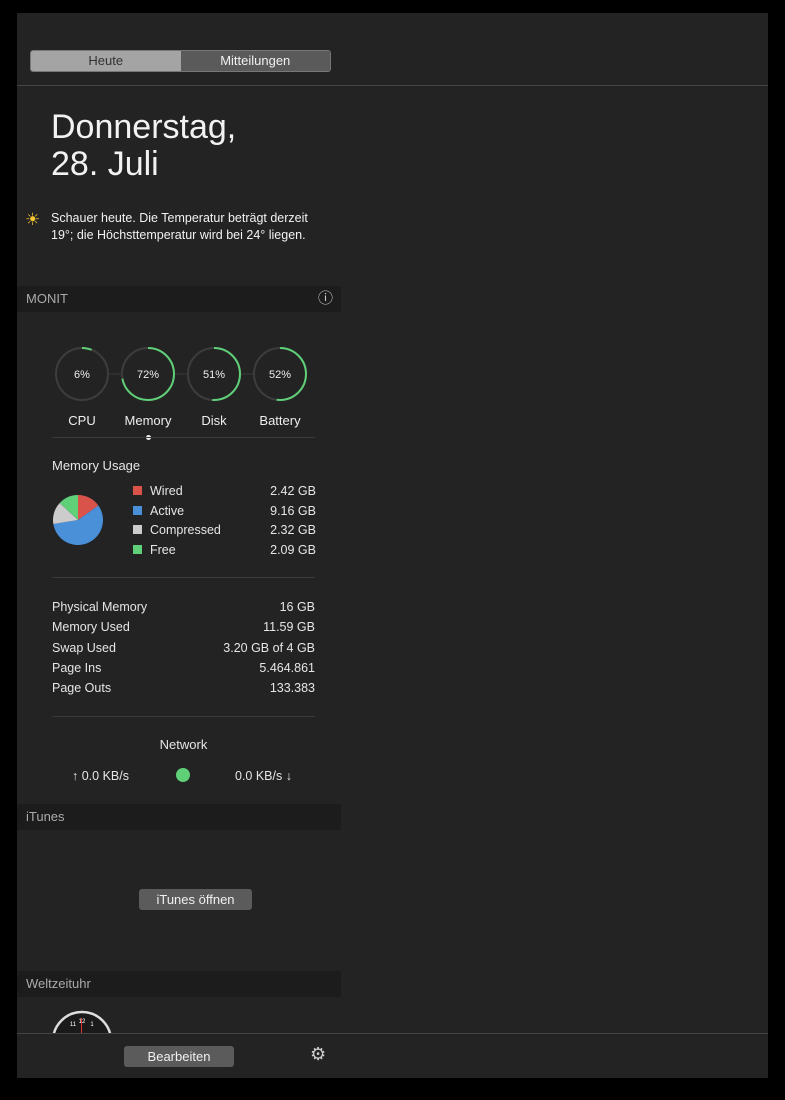 The width and height of the screenshot is (785, 1100). I want to click on network-status-dot, so click(183, 775).